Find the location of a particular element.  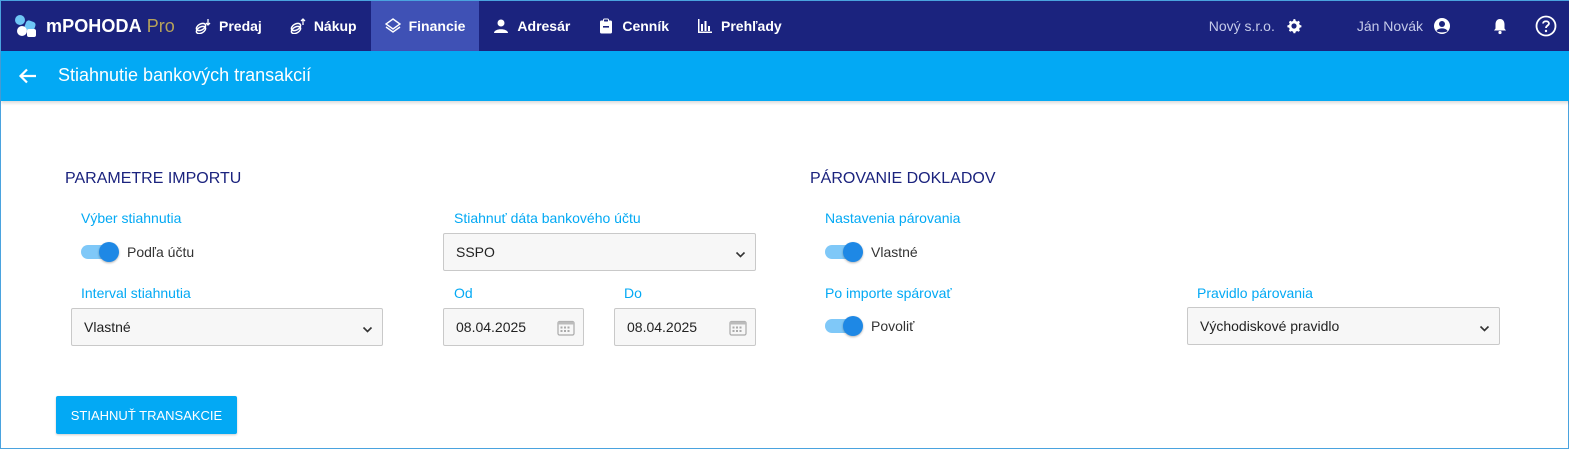

pairing-rule-label: Pravidlo párovania is located at coordinates (1255, 293).